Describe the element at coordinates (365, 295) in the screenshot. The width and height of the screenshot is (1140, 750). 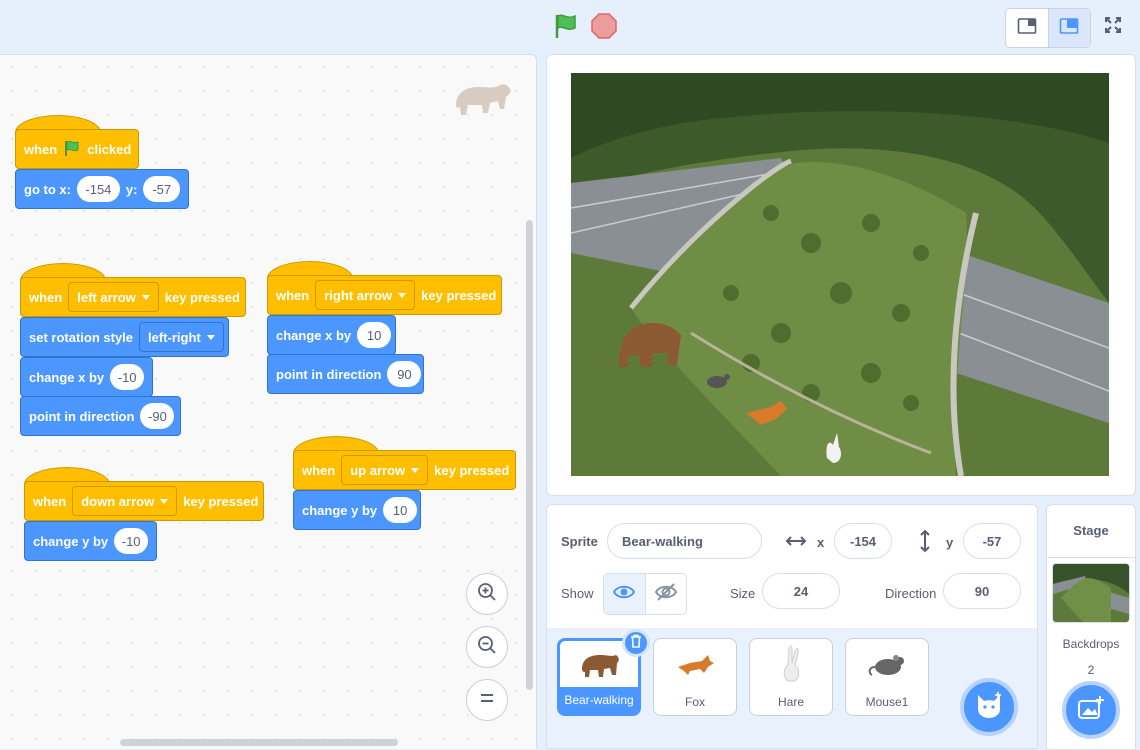
I see `key-dropdown: right arrow` at that location.